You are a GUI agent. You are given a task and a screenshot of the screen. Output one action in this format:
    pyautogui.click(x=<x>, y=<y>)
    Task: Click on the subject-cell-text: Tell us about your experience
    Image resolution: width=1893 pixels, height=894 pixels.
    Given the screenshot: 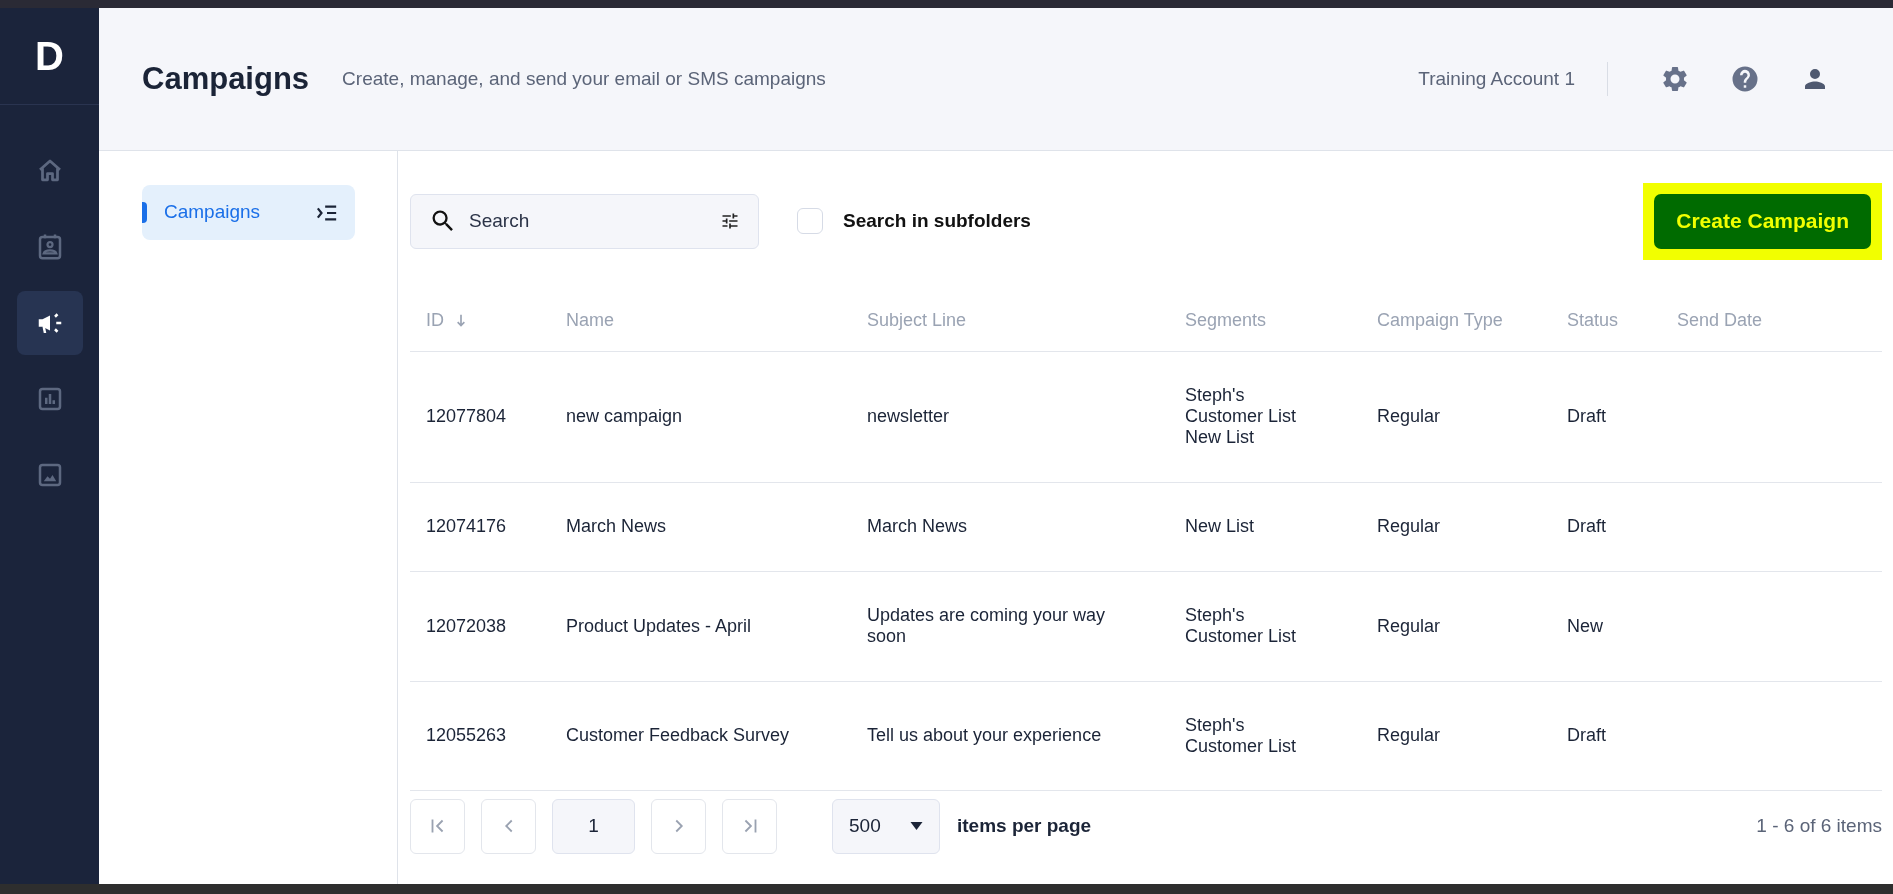 What is the action you would take?
    pyautogui.click(x=985, y=735)
    